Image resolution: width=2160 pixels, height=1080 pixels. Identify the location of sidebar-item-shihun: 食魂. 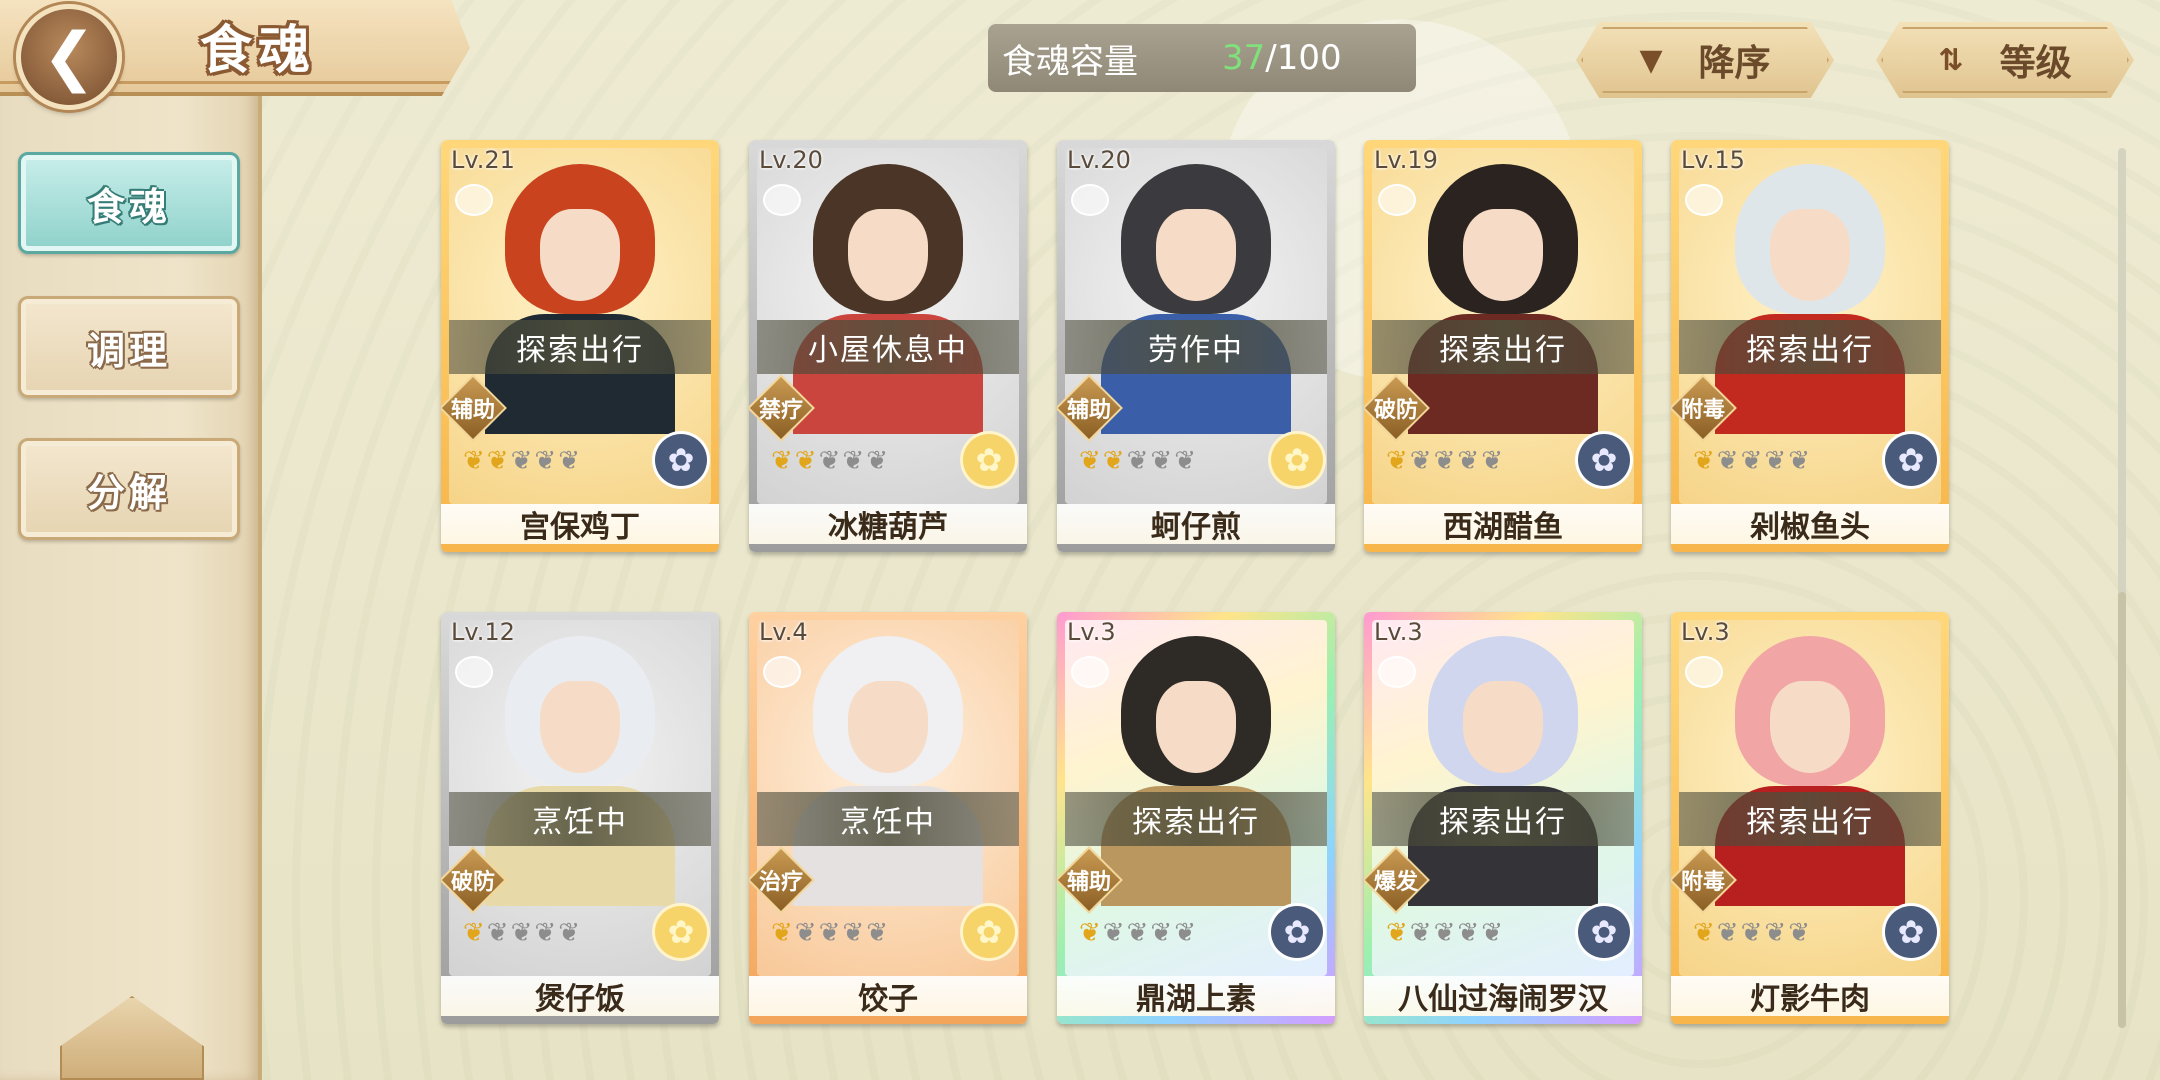
(129, 203).